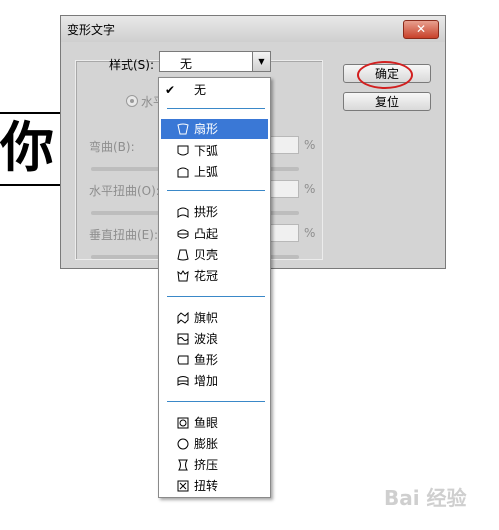 The image size is (499, 530). What do you see at coordinates (183, 234) in the screenshot?
I see `bulge-icon` at bounding box center [183, 234].